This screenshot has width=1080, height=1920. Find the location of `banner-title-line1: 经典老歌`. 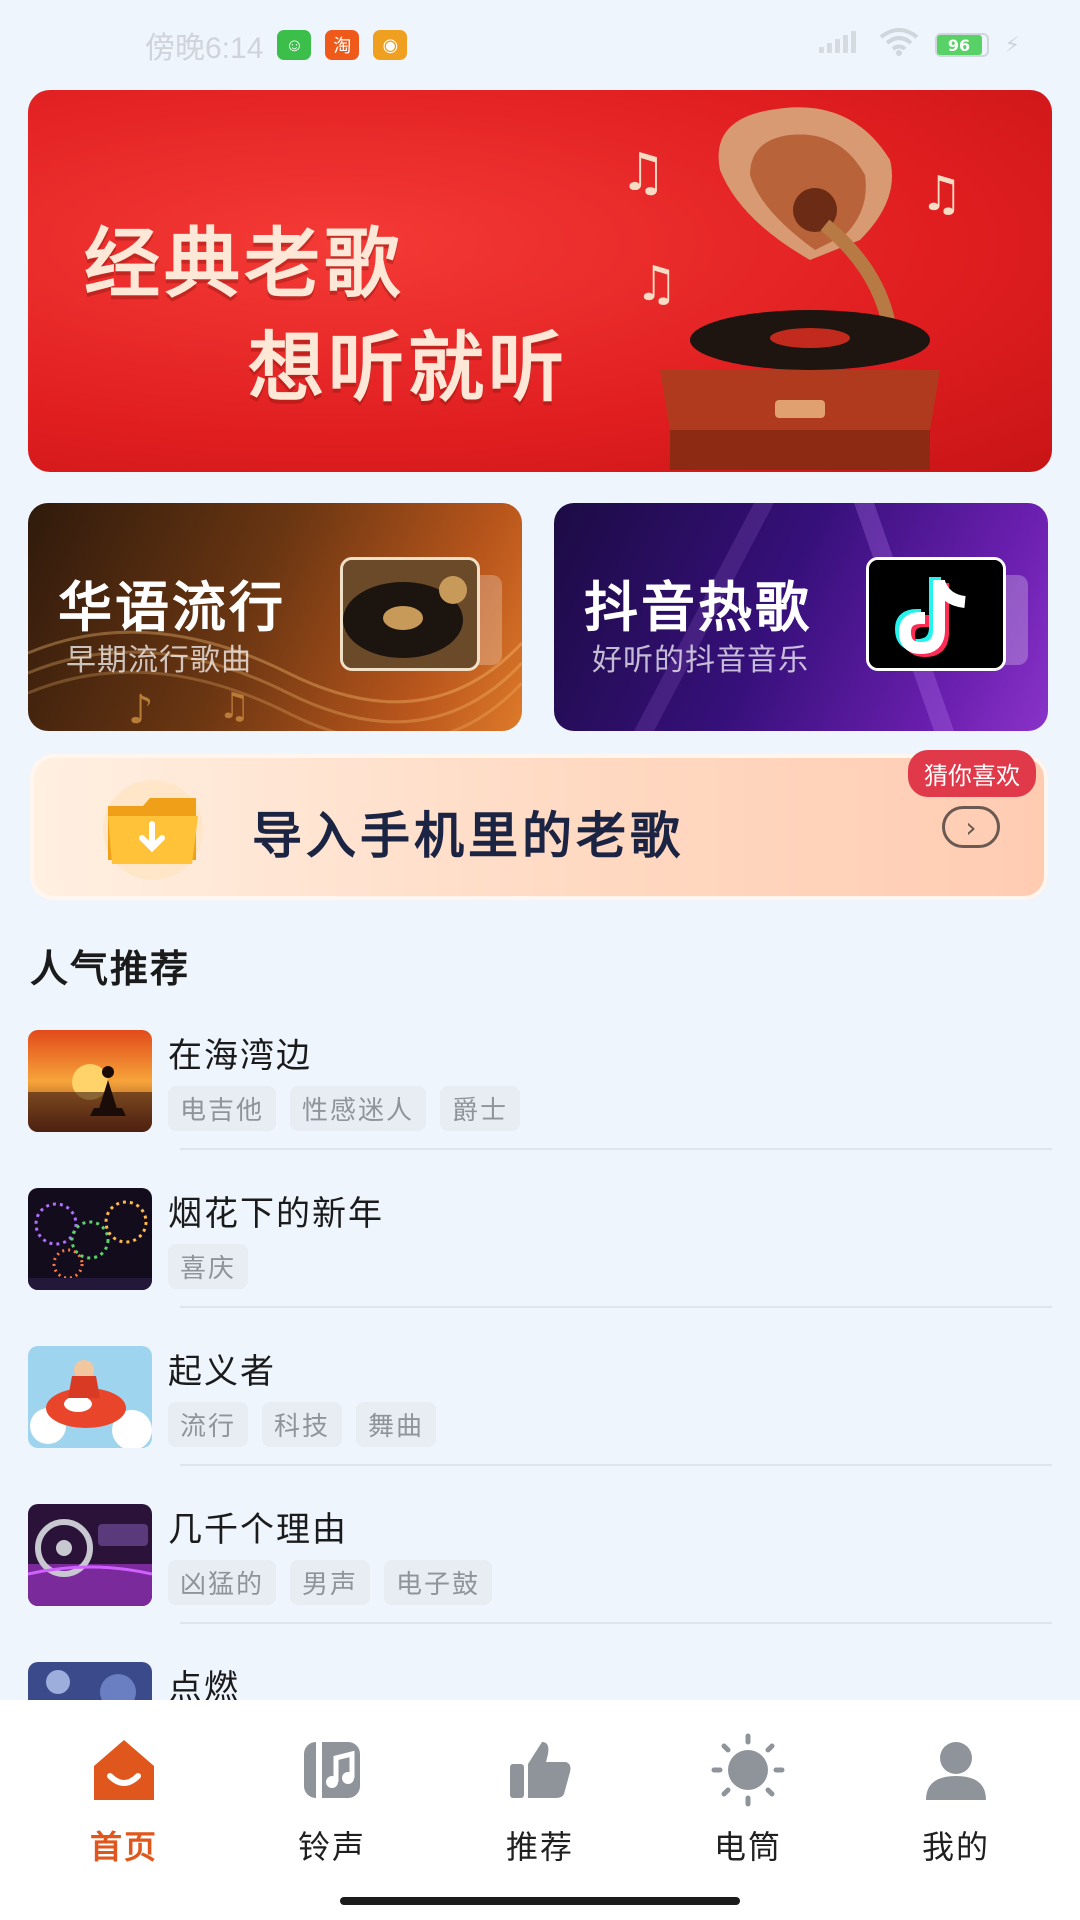

banner-title-line1: 经典老歌 is located at coordinates (244, 263).